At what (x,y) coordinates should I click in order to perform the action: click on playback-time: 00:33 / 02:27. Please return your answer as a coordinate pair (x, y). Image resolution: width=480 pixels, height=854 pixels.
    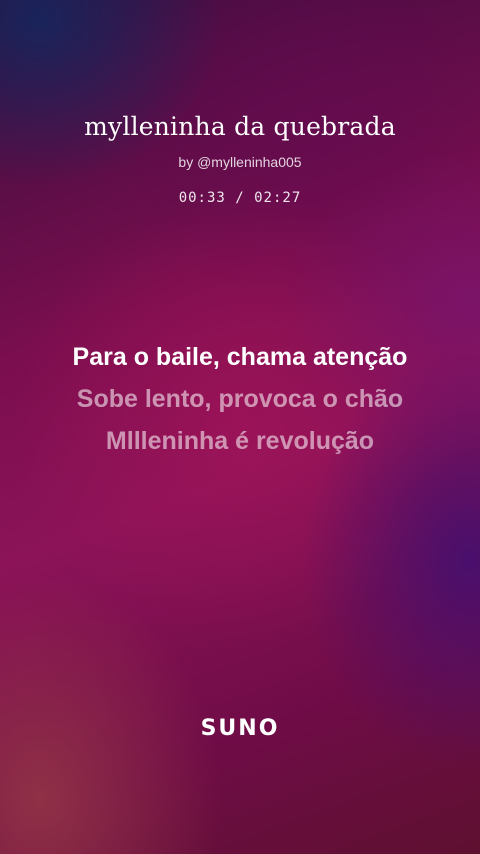
    Looking at the image, I should click on (240, 198).